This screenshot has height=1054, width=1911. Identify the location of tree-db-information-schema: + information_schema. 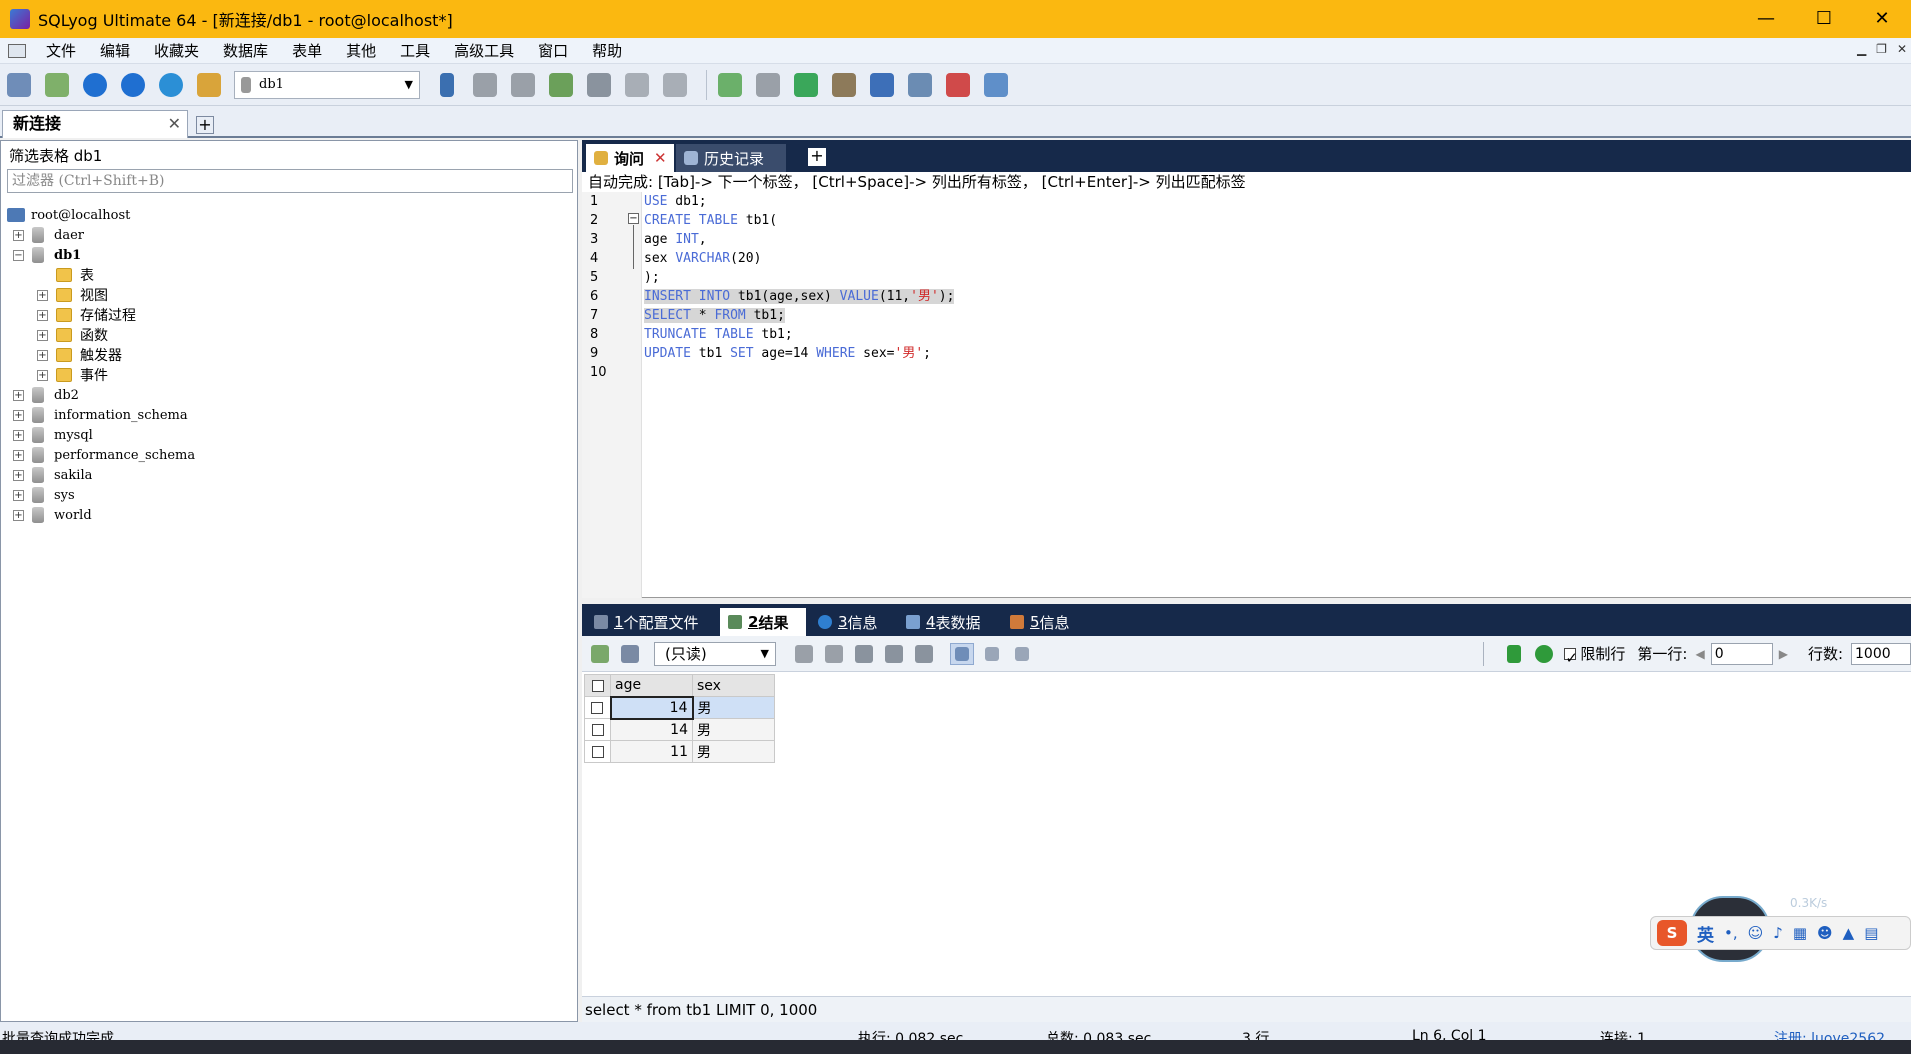
(290, 415).